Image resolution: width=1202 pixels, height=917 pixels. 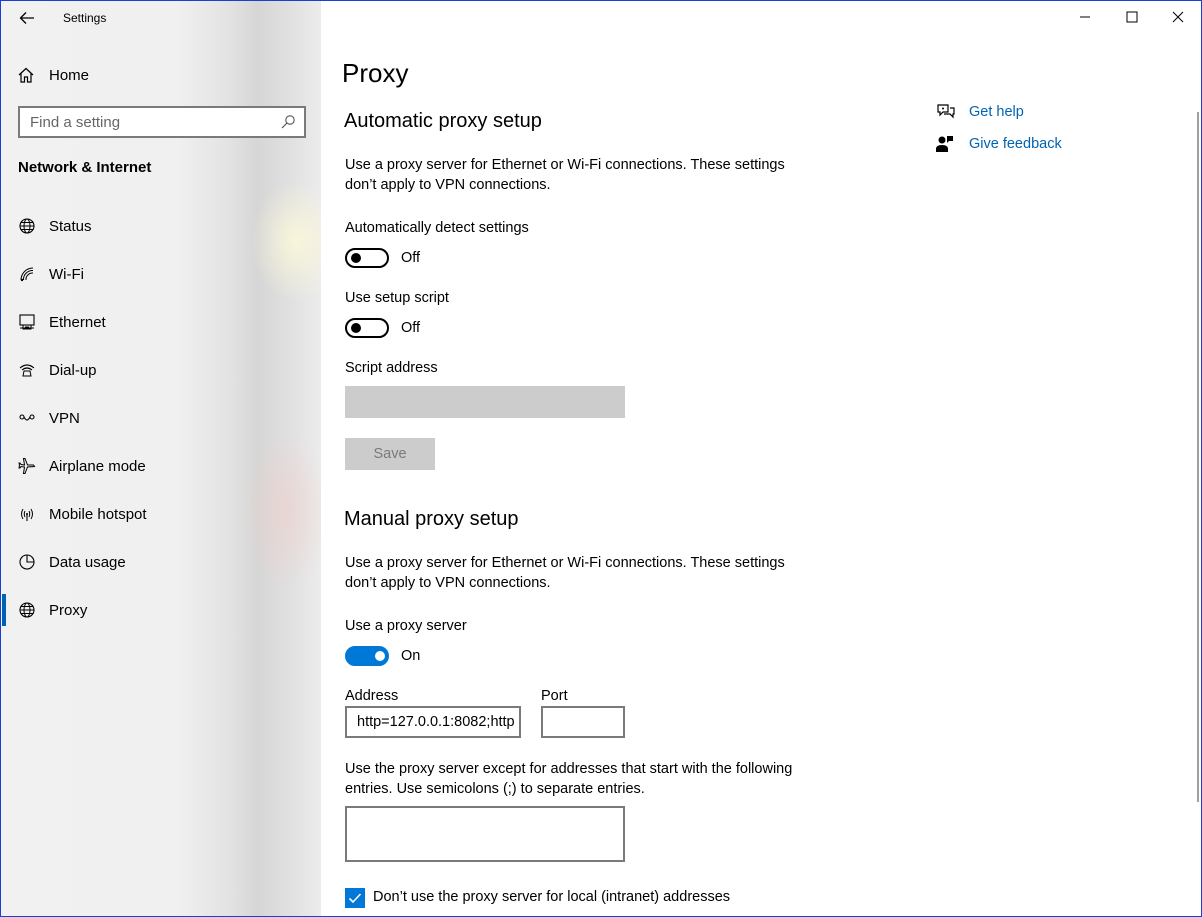 I want to click on scrollbar, so click(x=1198, y=457).